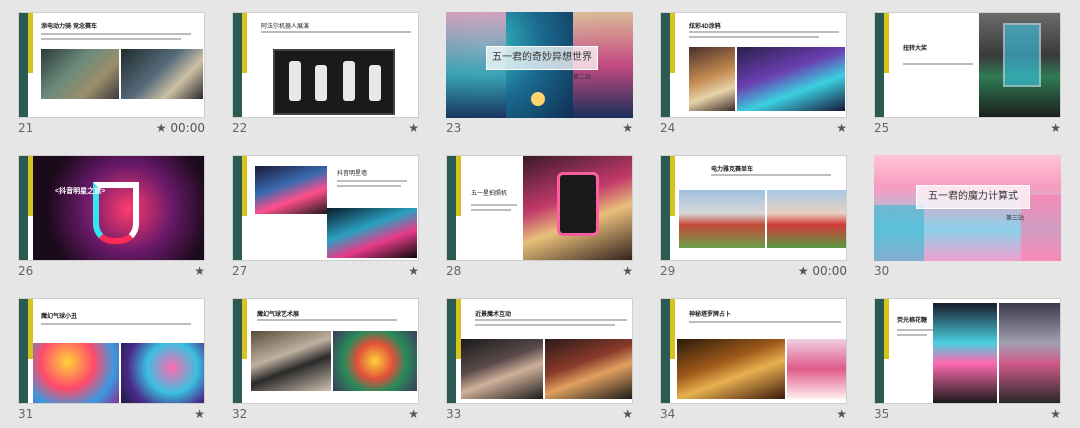 Image resolution: width=1080 pixels, height=428 pixels. Describe the element at coordinates (334, 82) in the screenshot. I see `photo-robot-show` at that location.